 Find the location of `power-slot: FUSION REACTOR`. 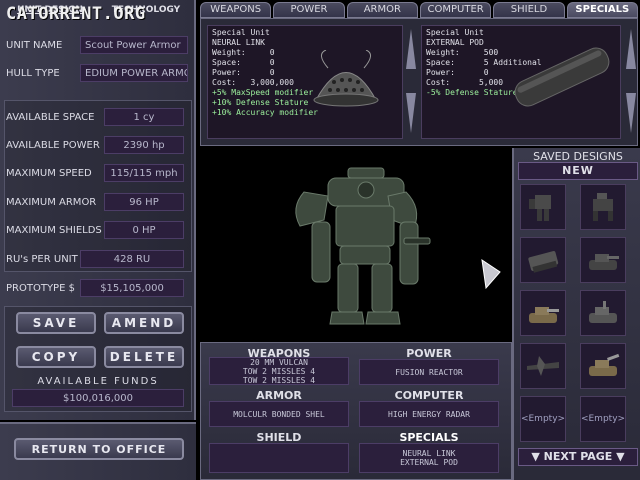

power-slot: FUSION REACTOR is located at coordinates (429, 372).